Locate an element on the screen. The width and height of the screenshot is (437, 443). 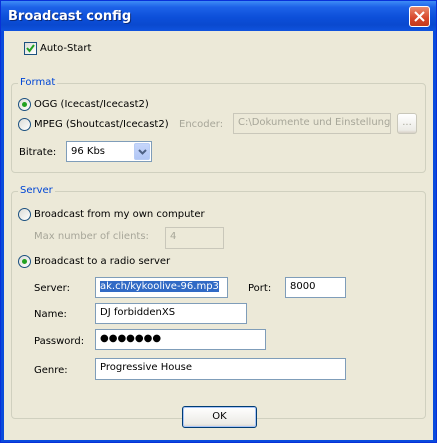
encoder-path-value: C:\Dokumente und Einstellung is located at coordinates (314, 122).